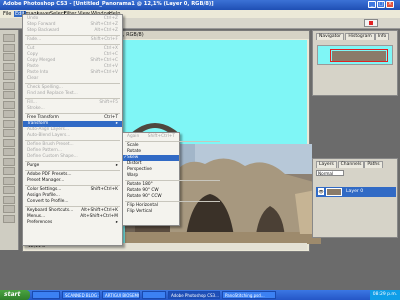 This screenshot has height=300, width=400. Describe the element at coordinates (72, 31) in the screenshot. I see `menu-item-step-backward: Step Backward Alt+Ctrl+Z` at that location.